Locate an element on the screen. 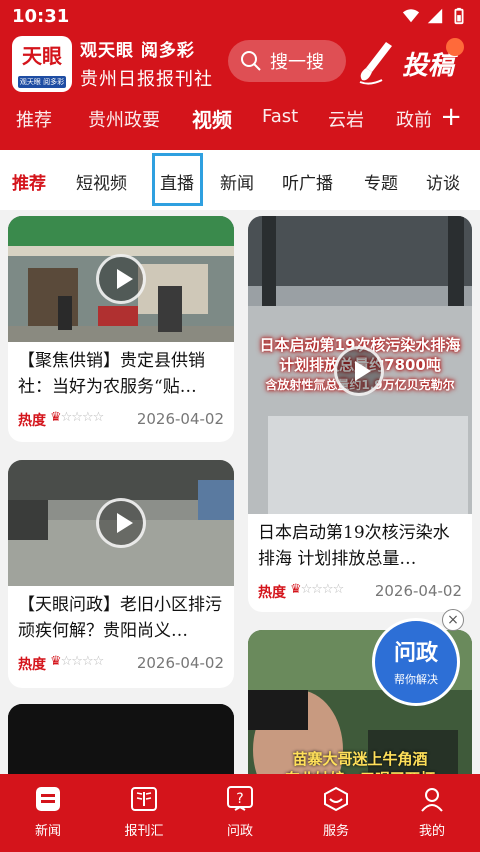 This screenshot has height=852, width=480. nav-wenzheng: ? 问政 is located at coordinates (240, 811).